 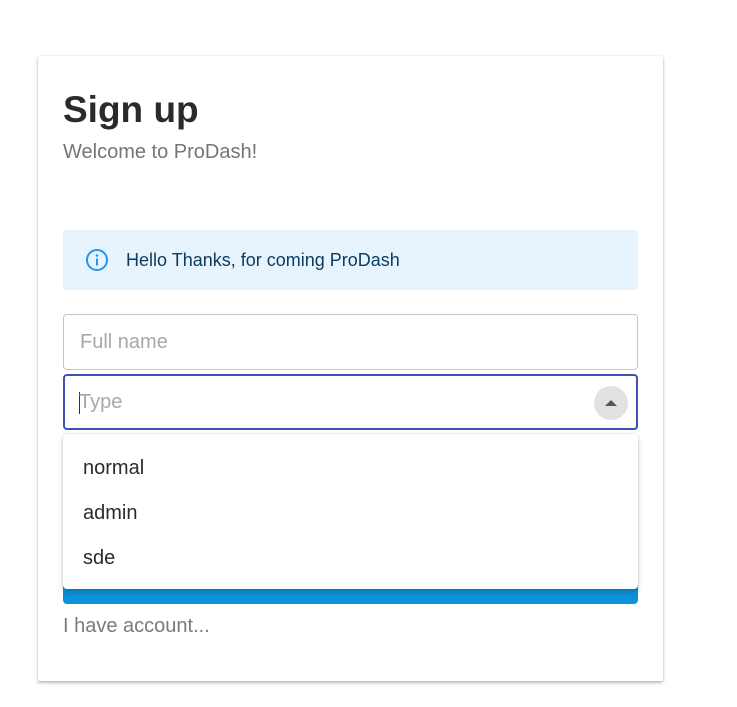 I want to click on alert-message: Hello Thanks, for coming ProDash, so click(x=263, y=260).